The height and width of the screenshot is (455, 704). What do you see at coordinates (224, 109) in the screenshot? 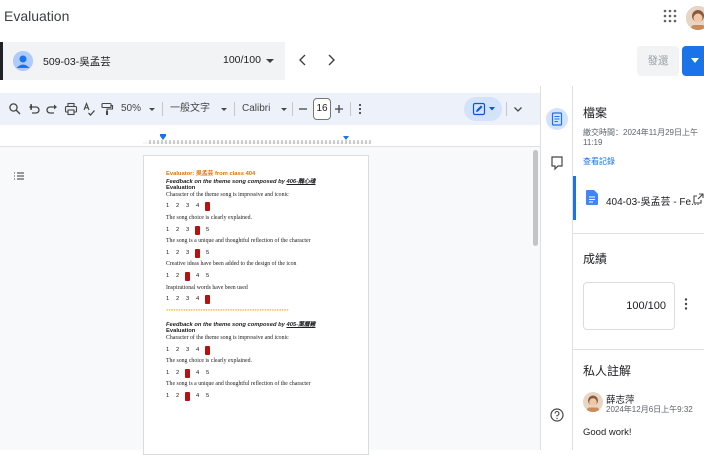
I see `style-dropdown-icon` at bounding box center [224, 109].